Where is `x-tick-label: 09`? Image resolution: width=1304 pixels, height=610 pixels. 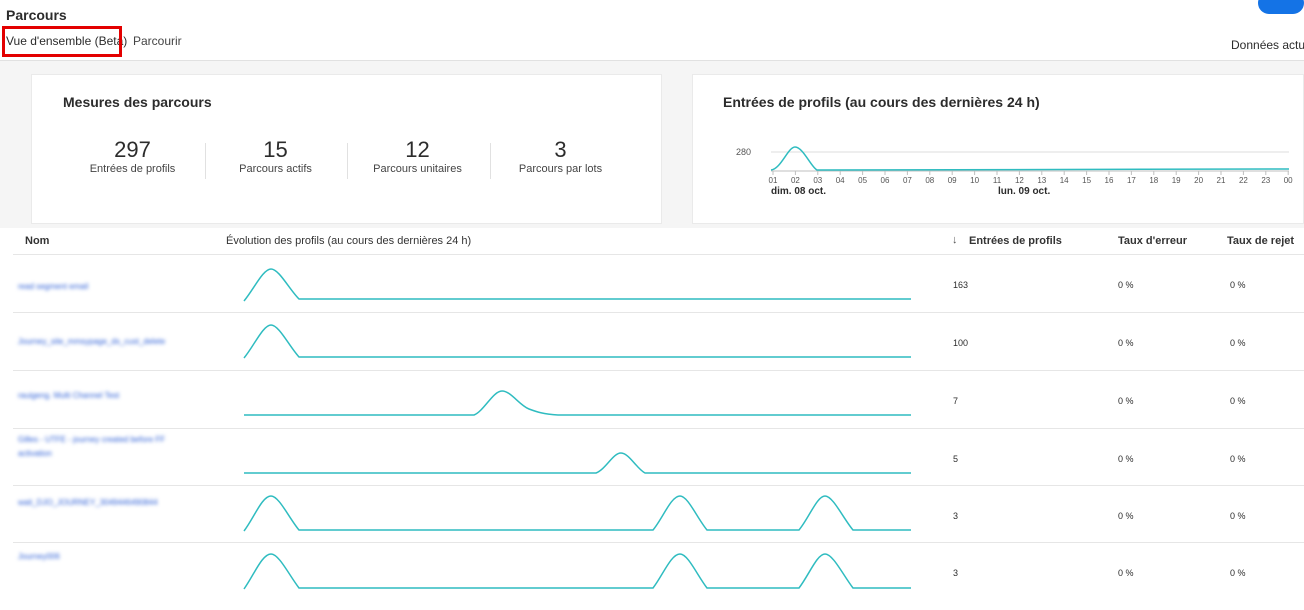
x-tick-label: 09 is located at coordinates (952, 180).